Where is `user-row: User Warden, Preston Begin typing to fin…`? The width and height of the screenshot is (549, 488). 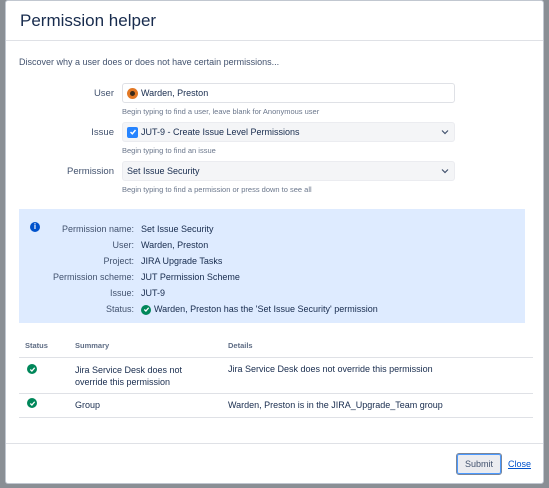
user-row: User Warden, Preston Begin typing to fin… is located at coordinates (272, 99).